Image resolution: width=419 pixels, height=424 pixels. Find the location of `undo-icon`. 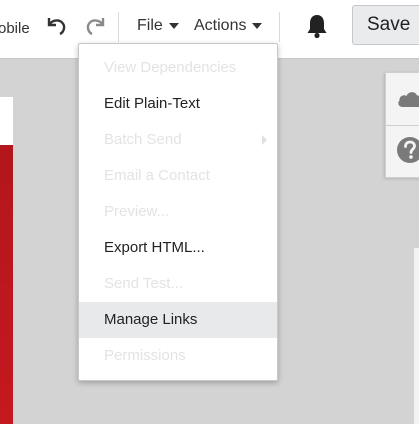

undo-icon is located at coordinates (56, 26).